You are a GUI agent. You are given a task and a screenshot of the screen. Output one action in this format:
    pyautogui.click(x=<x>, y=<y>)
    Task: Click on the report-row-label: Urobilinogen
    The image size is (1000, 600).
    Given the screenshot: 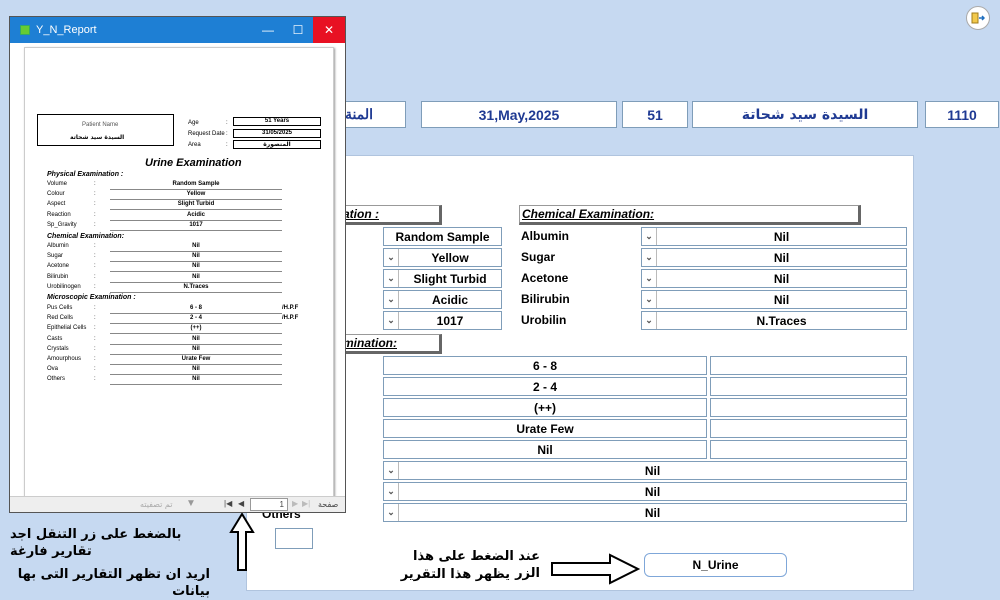 What is the action you would take?
    pyautogui.click(x=64, y=286)
    